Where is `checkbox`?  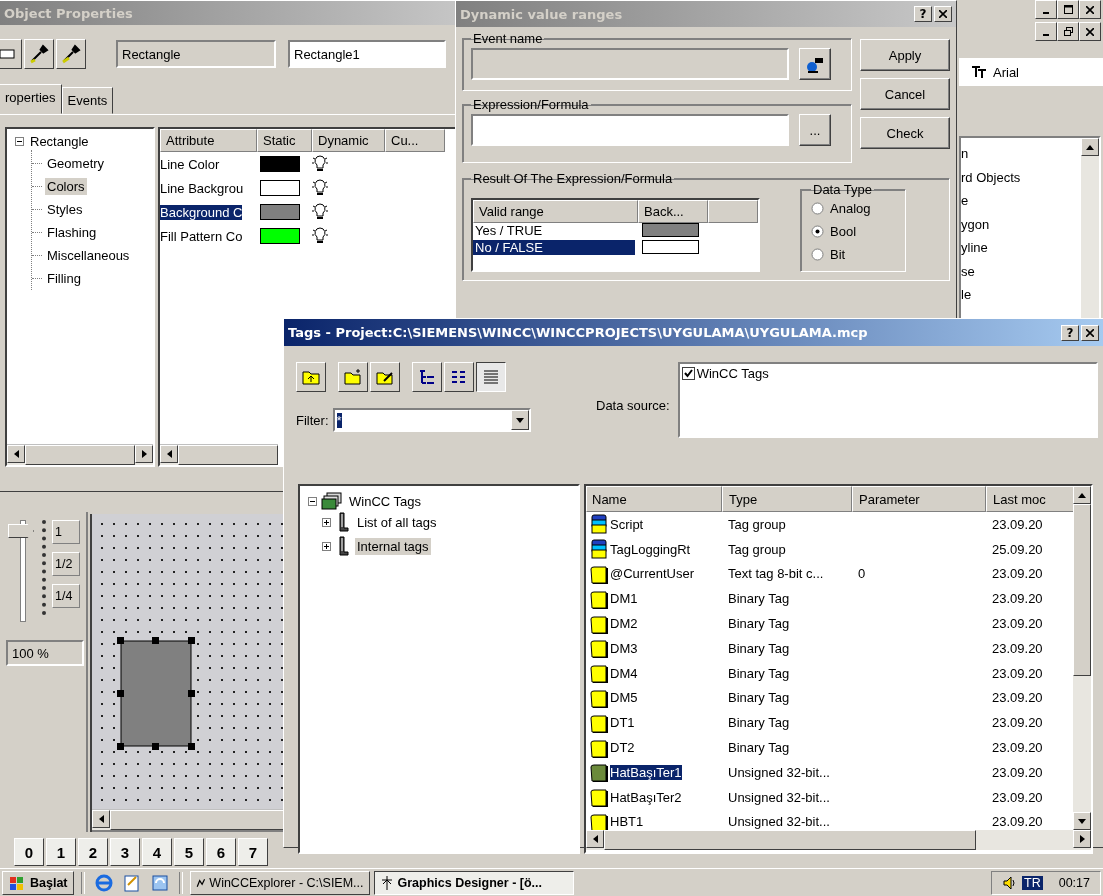
checkbox is located at coordinates (688, 373).